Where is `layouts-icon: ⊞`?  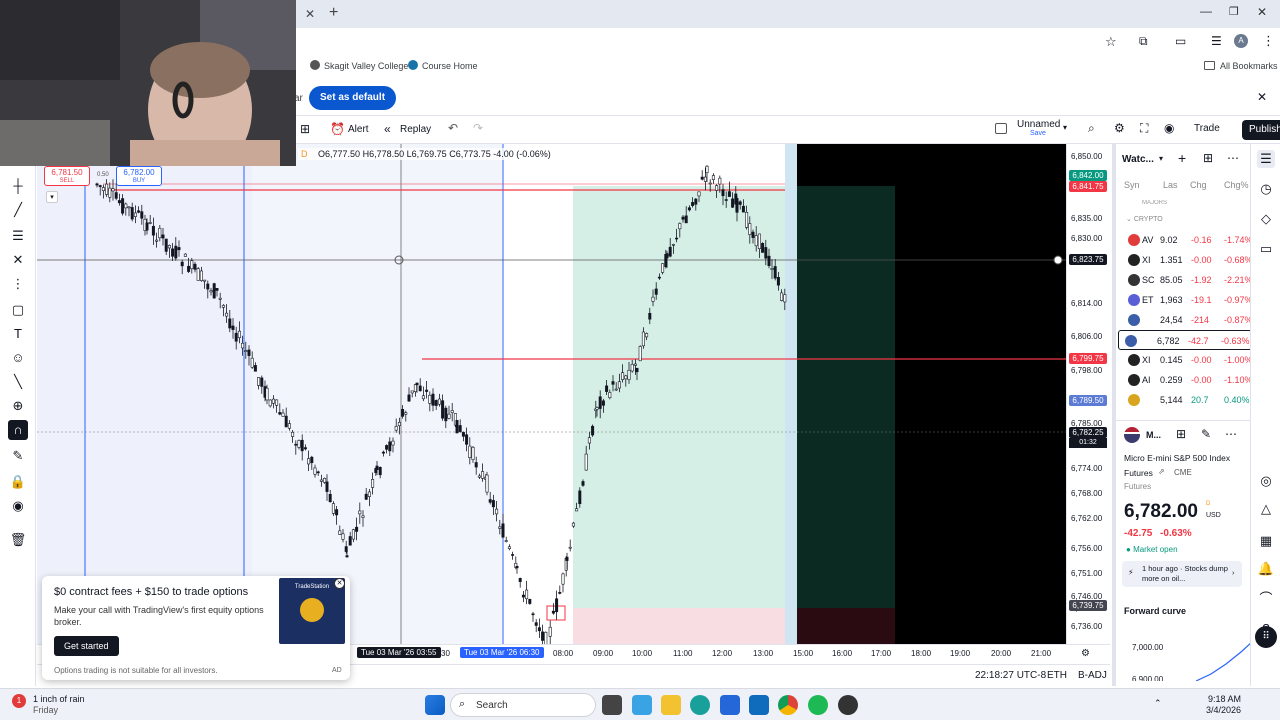
layouts-icon: ⊞ is located at coordinates (305, 129).